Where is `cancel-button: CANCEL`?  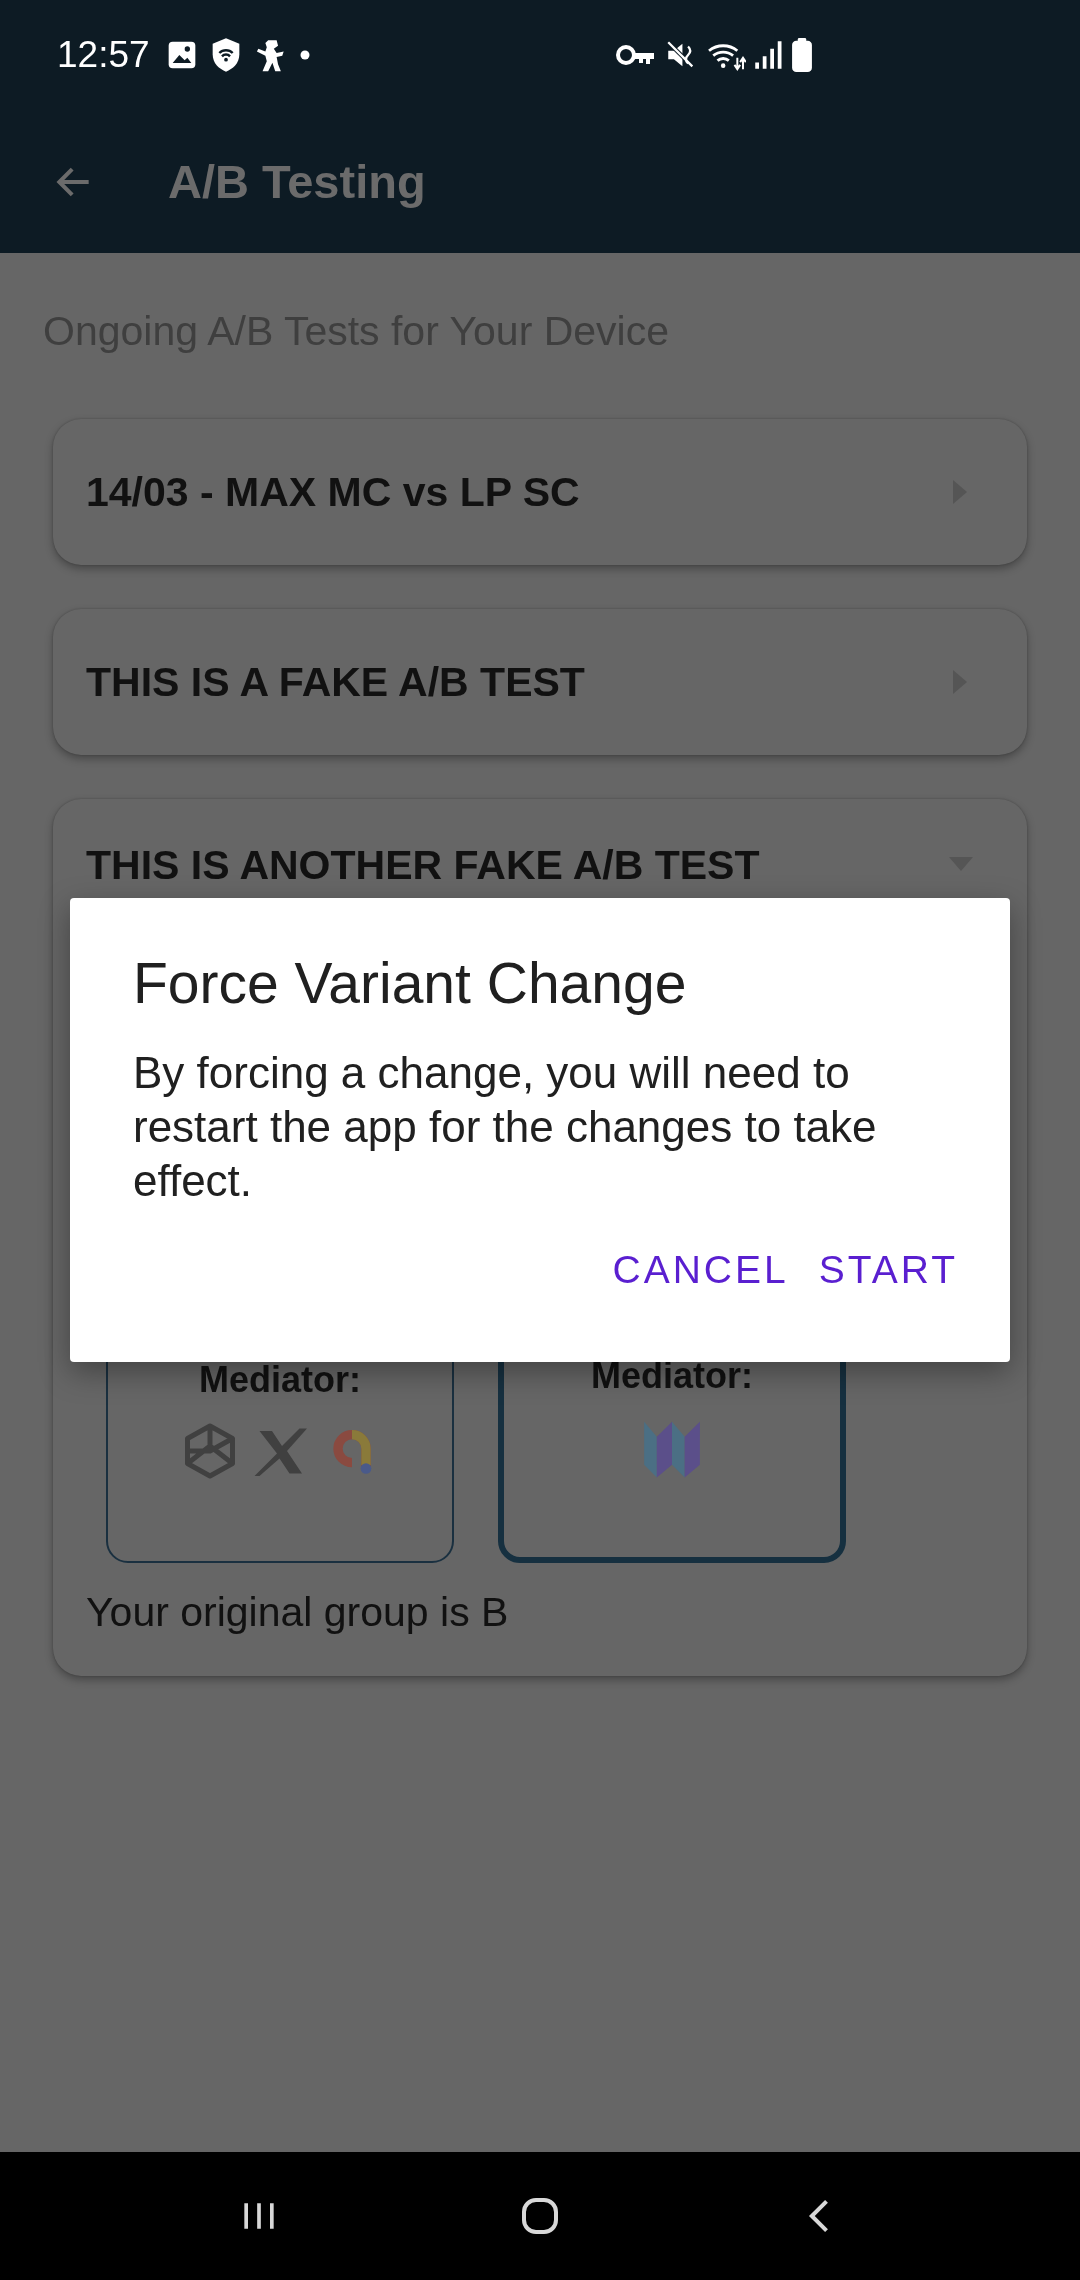 cancel-button: CANCEL is located at coordinates (700, 1270).